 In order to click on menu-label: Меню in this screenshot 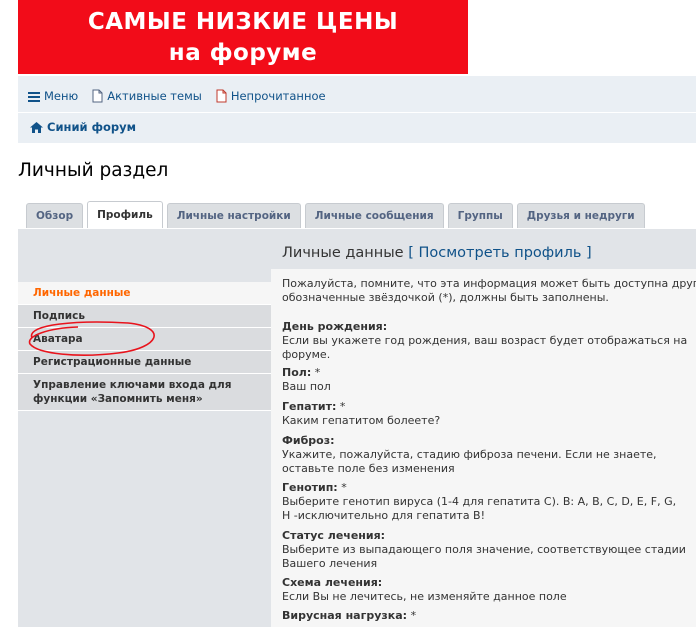, I will do `click(61, 96)`.